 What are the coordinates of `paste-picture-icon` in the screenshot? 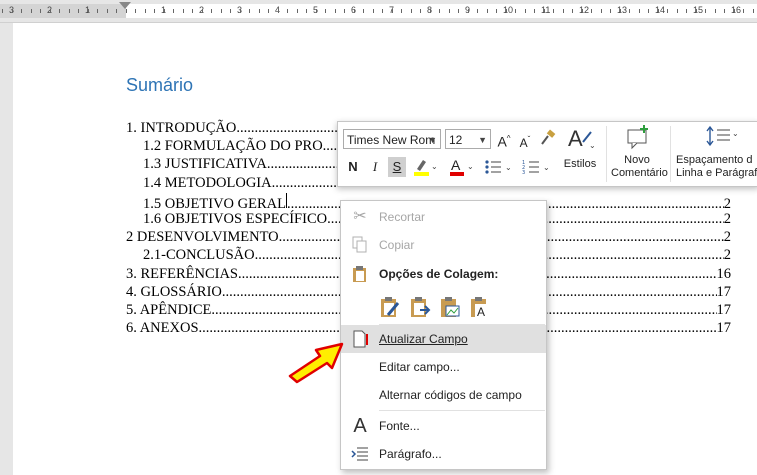 It's located at (450, 307).